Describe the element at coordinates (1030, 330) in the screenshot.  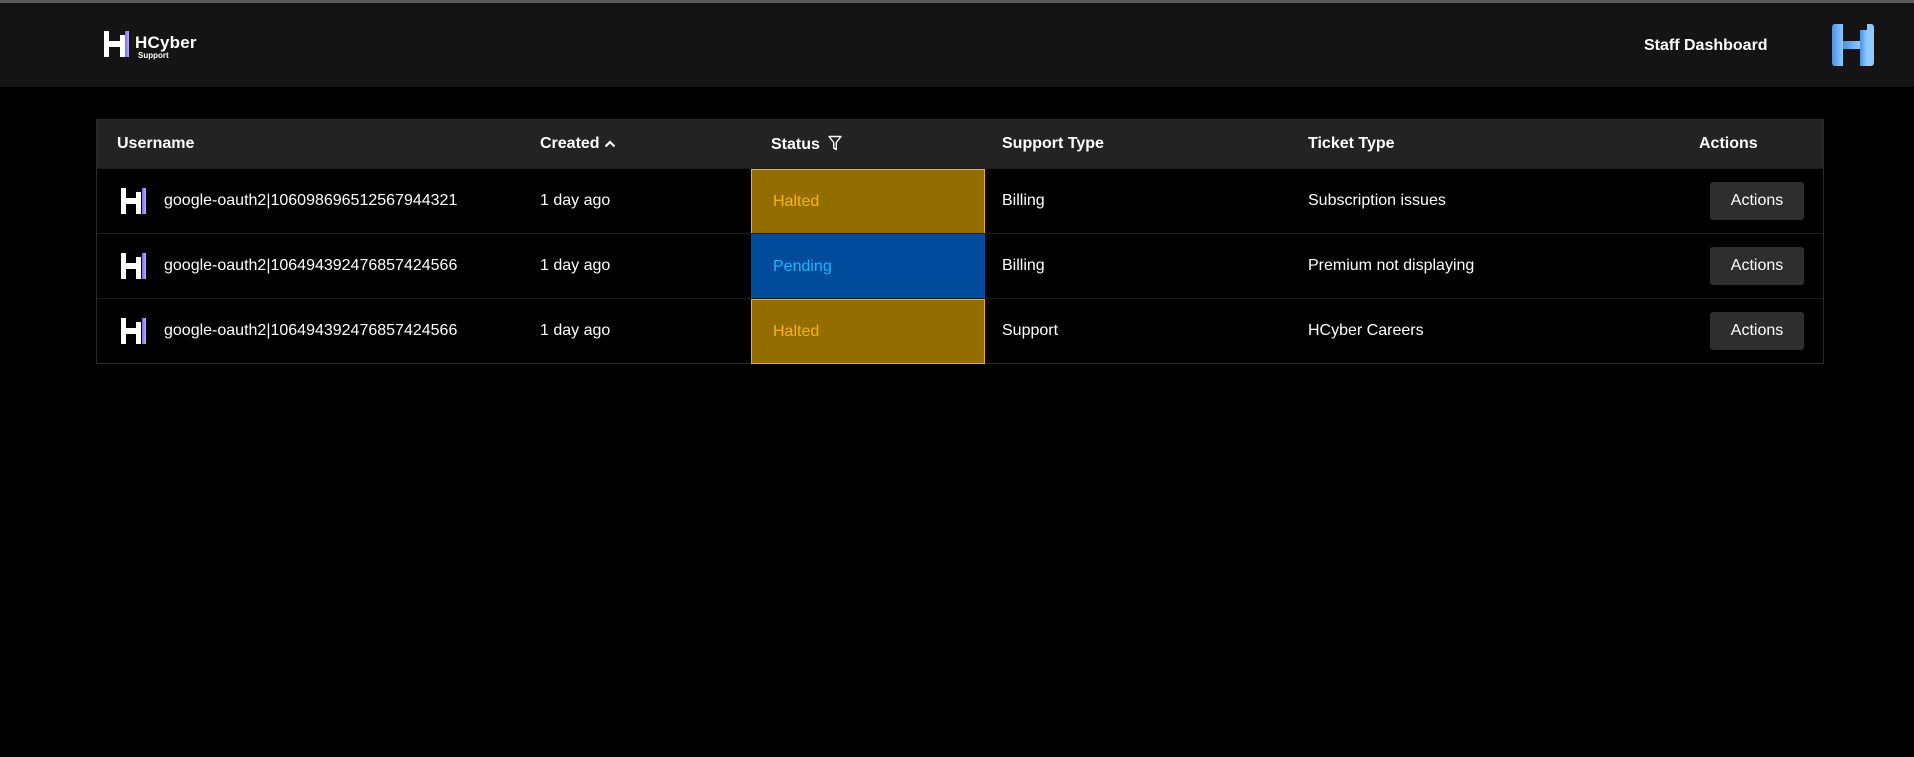
I see `support-type-cell: Support` at that location.